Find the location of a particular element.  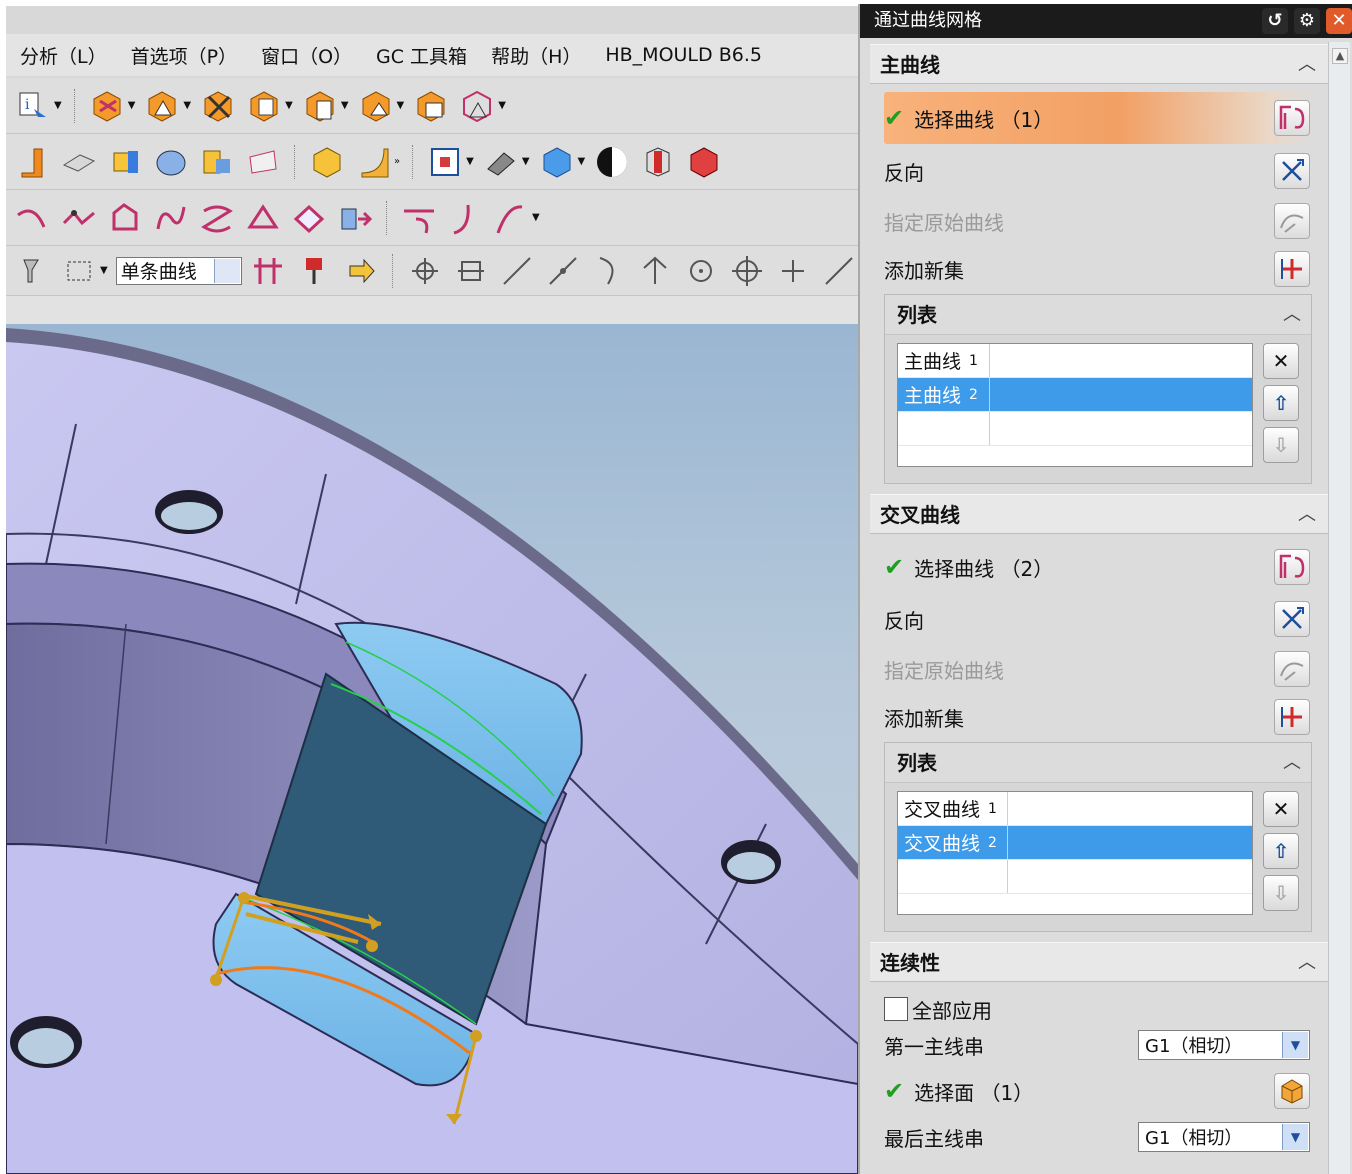

snap-quadrant-icon is located at coordinates (747, 271).